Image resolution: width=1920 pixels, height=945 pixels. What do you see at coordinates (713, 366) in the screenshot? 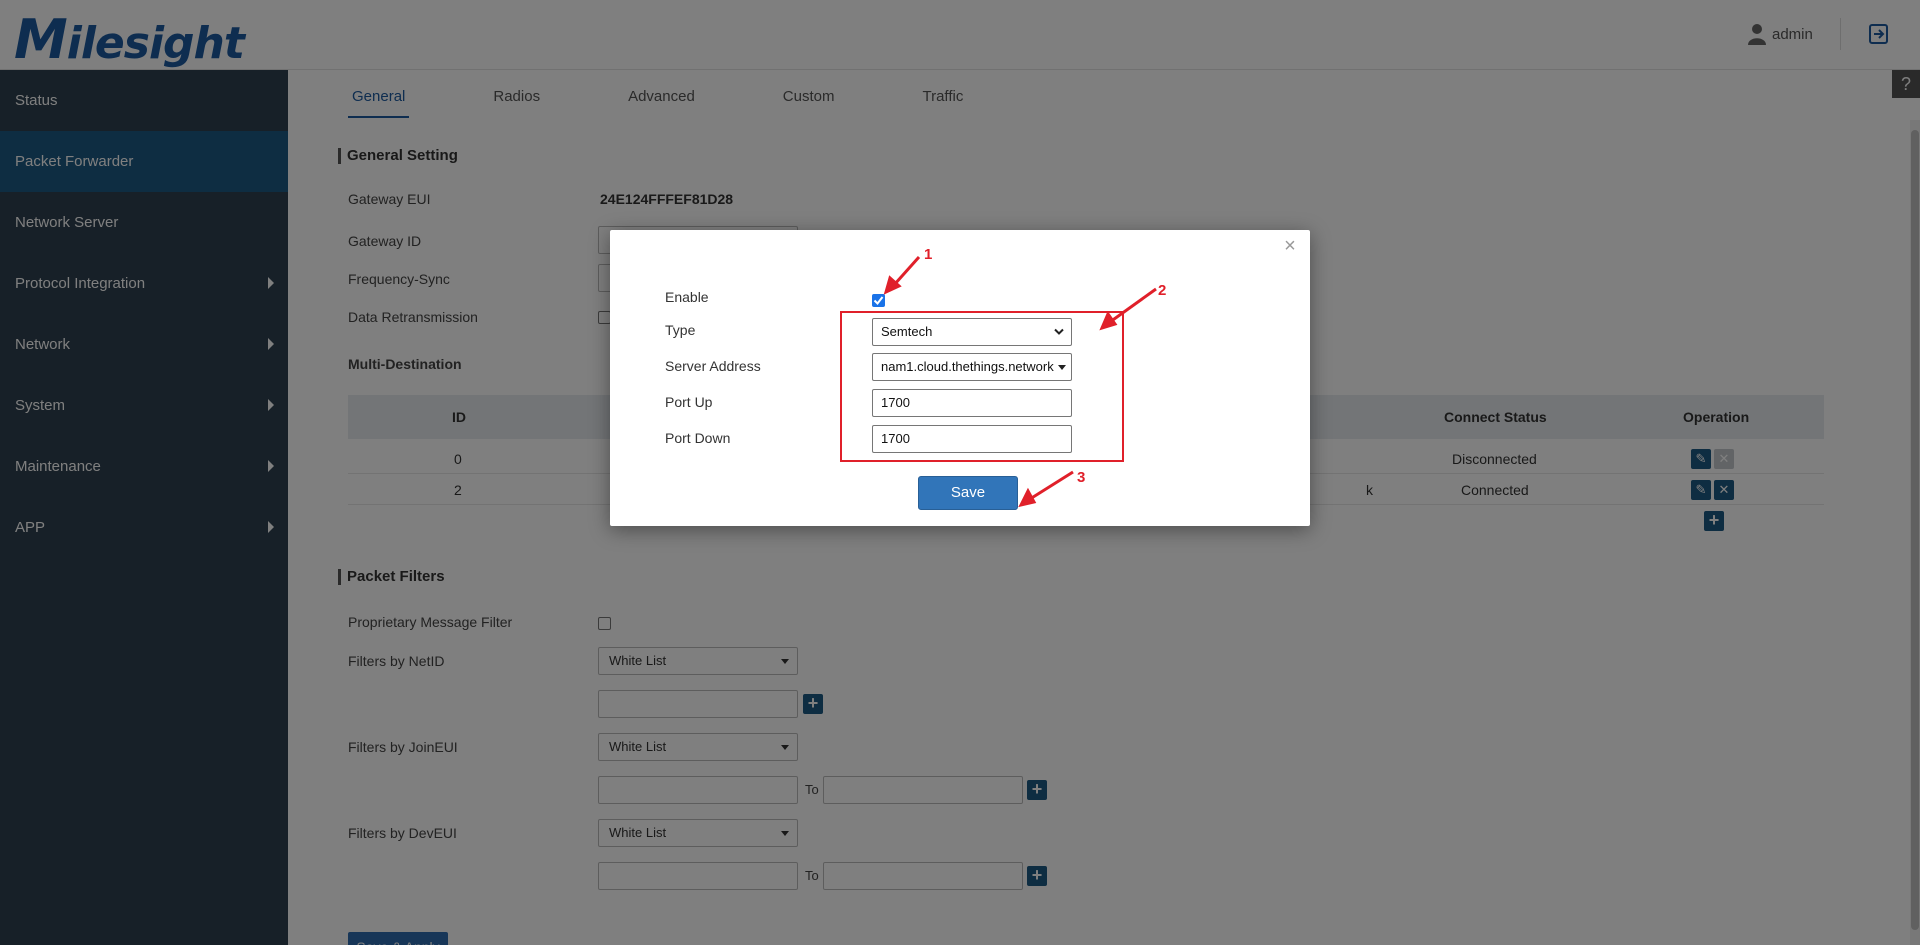
I see `server-address-label: Server Address` at bounding box center [713, 366].